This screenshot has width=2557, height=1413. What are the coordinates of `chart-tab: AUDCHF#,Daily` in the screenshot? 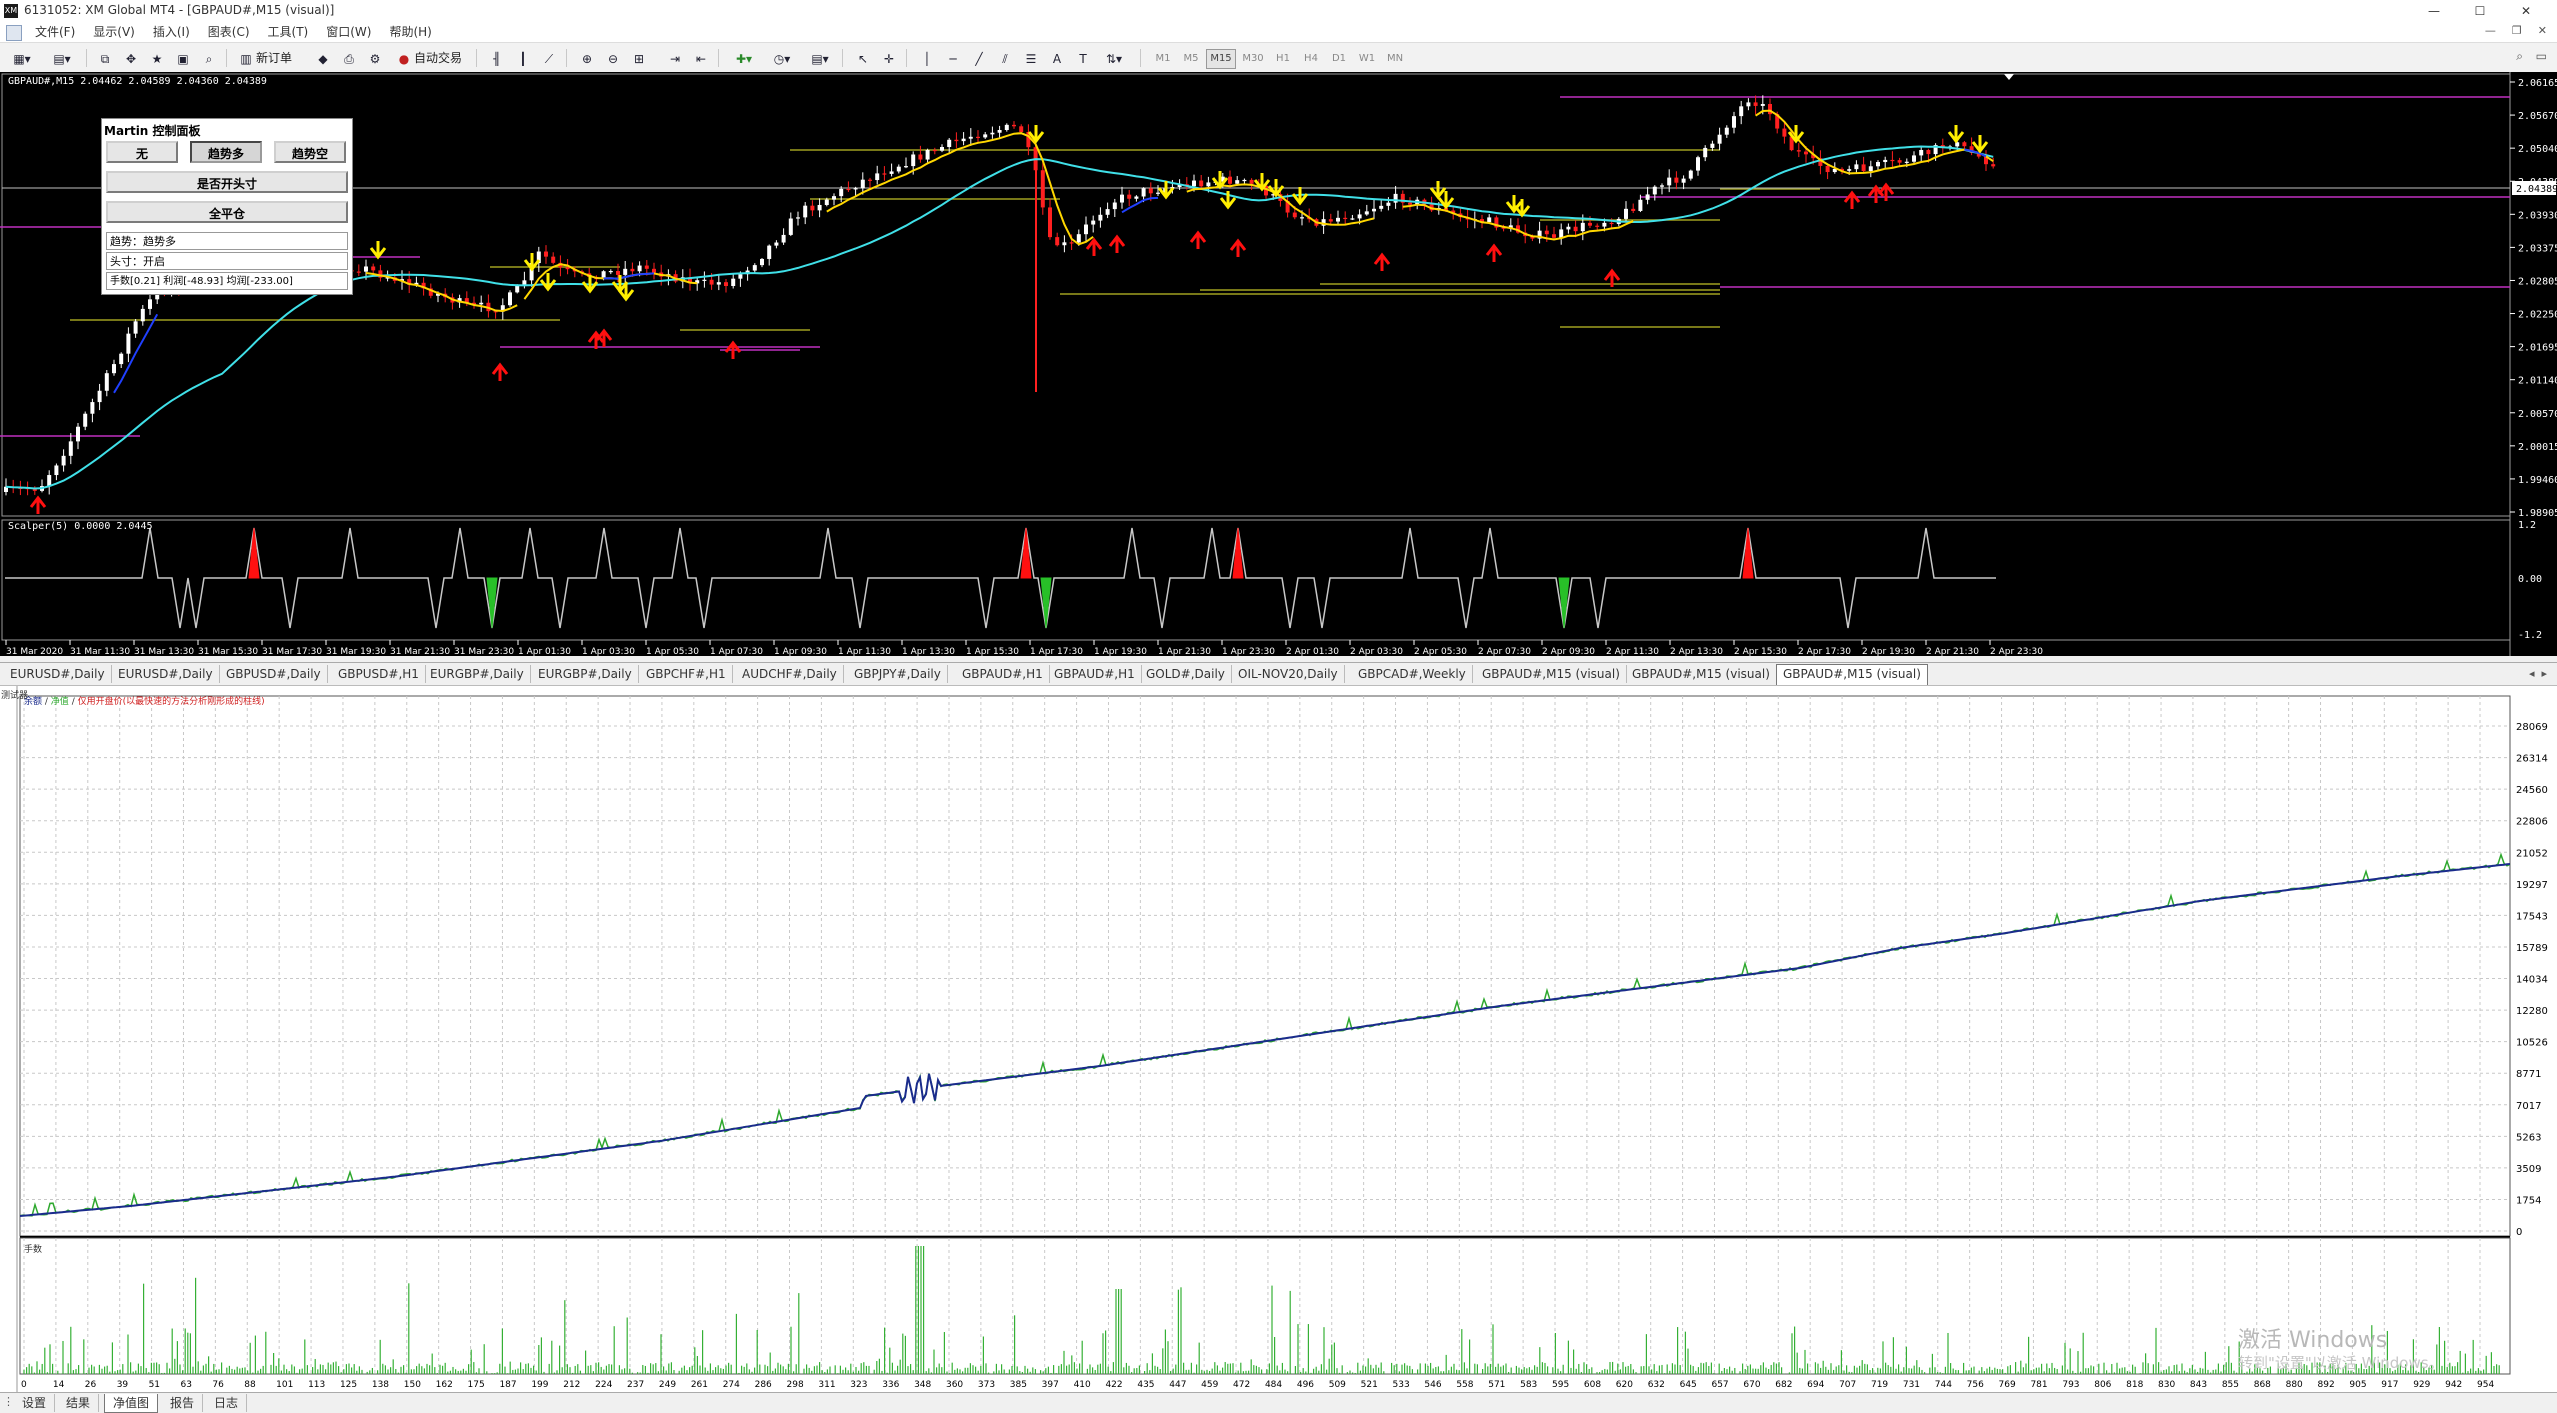 It's located at (790, 674).